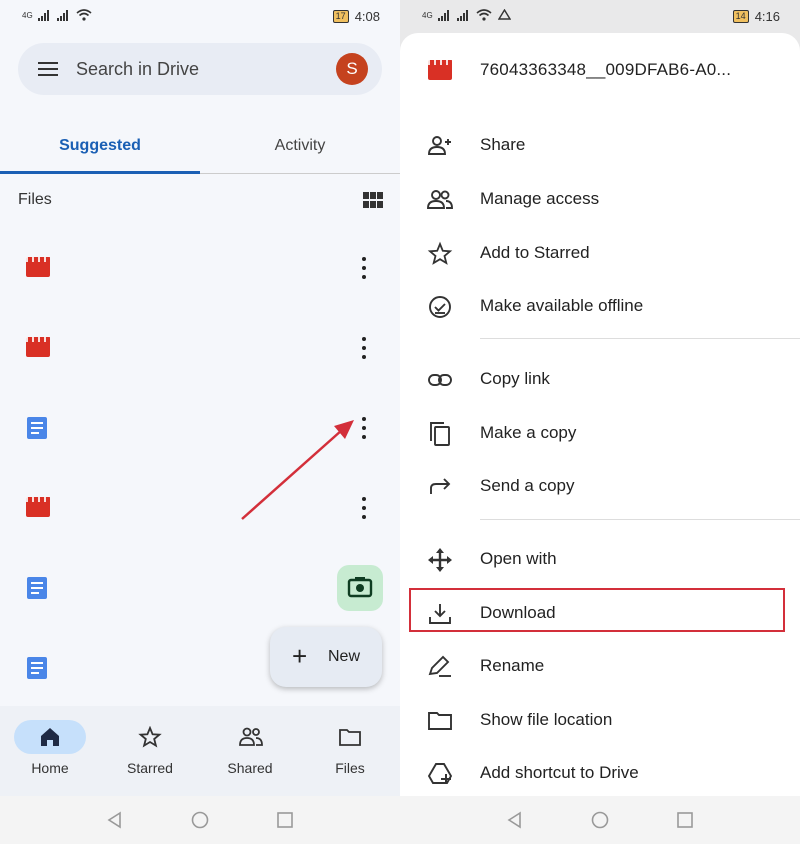 This screenshot has height=844, width=800. I want to click on avatar: S, so click(352, 69).